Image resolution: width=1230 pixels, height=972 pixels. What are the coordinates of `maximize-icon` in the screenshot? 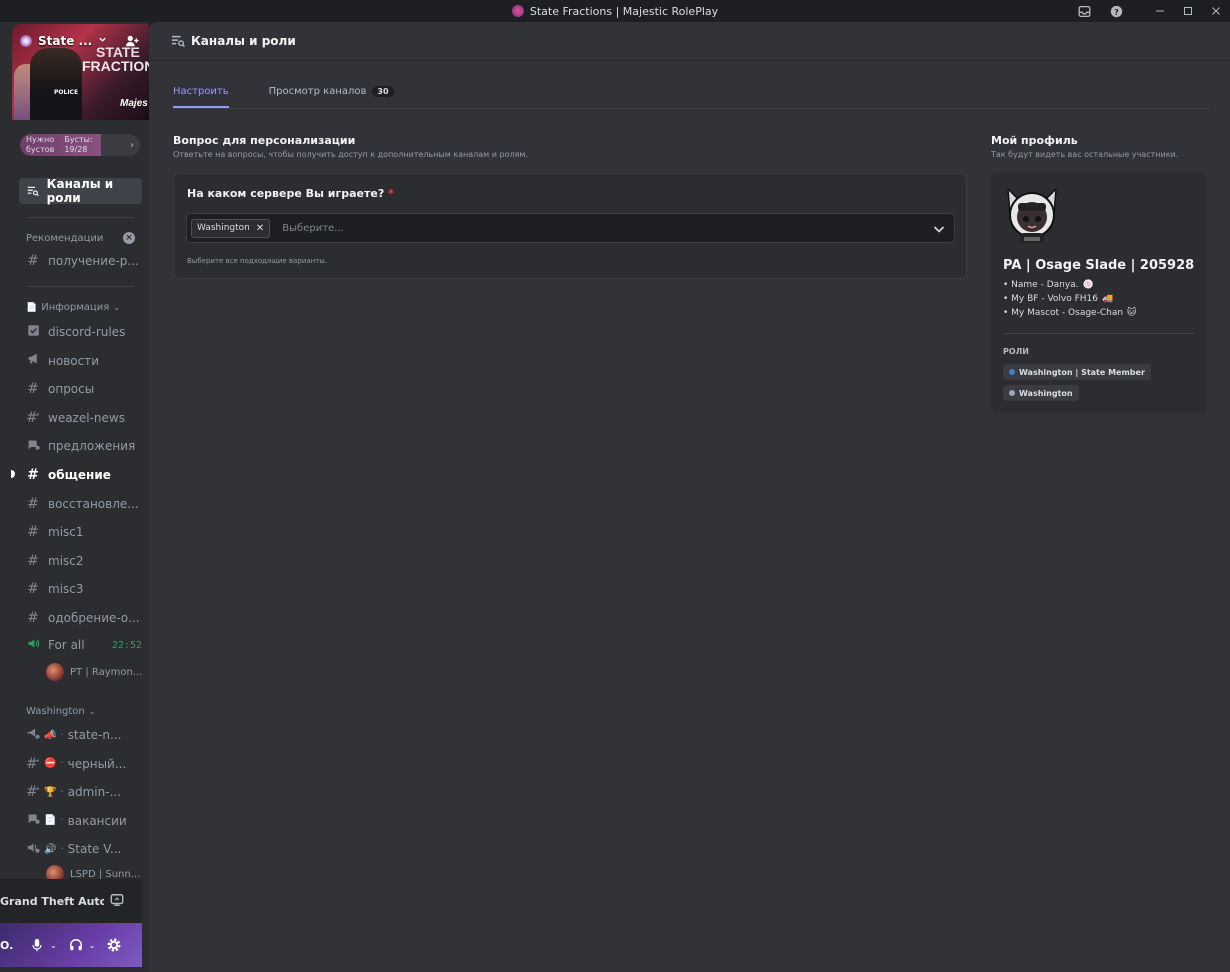 It's located at (1188, 11).